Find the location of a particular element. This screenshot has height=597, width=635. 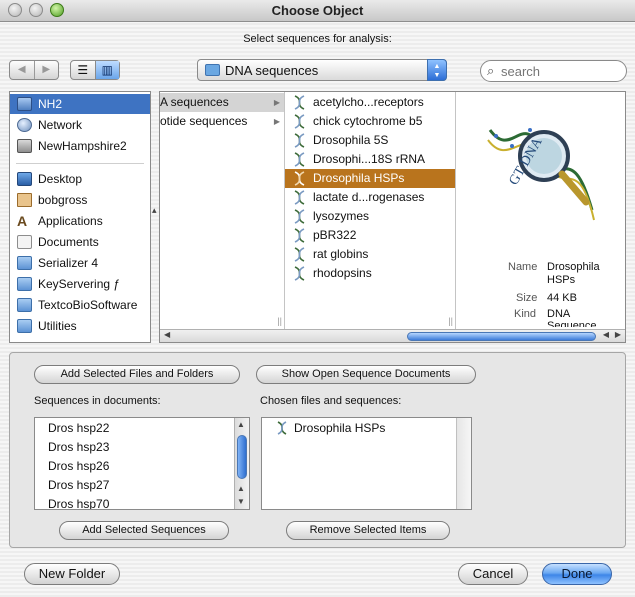

sequence-file-label: Drosophi...18S rRNA is located at coordinates (369, 159).